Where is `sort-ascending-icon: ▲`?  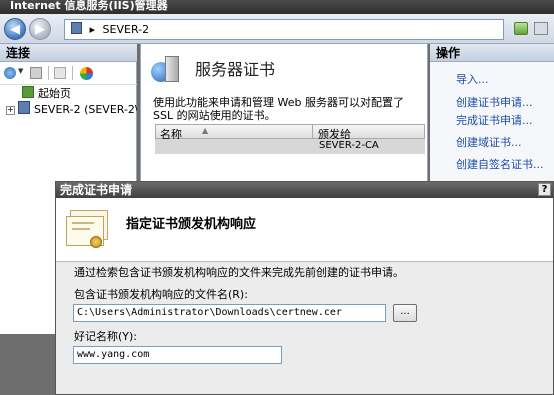
sort-ascending-icon: ▲ is located at coordinates (205, 130).